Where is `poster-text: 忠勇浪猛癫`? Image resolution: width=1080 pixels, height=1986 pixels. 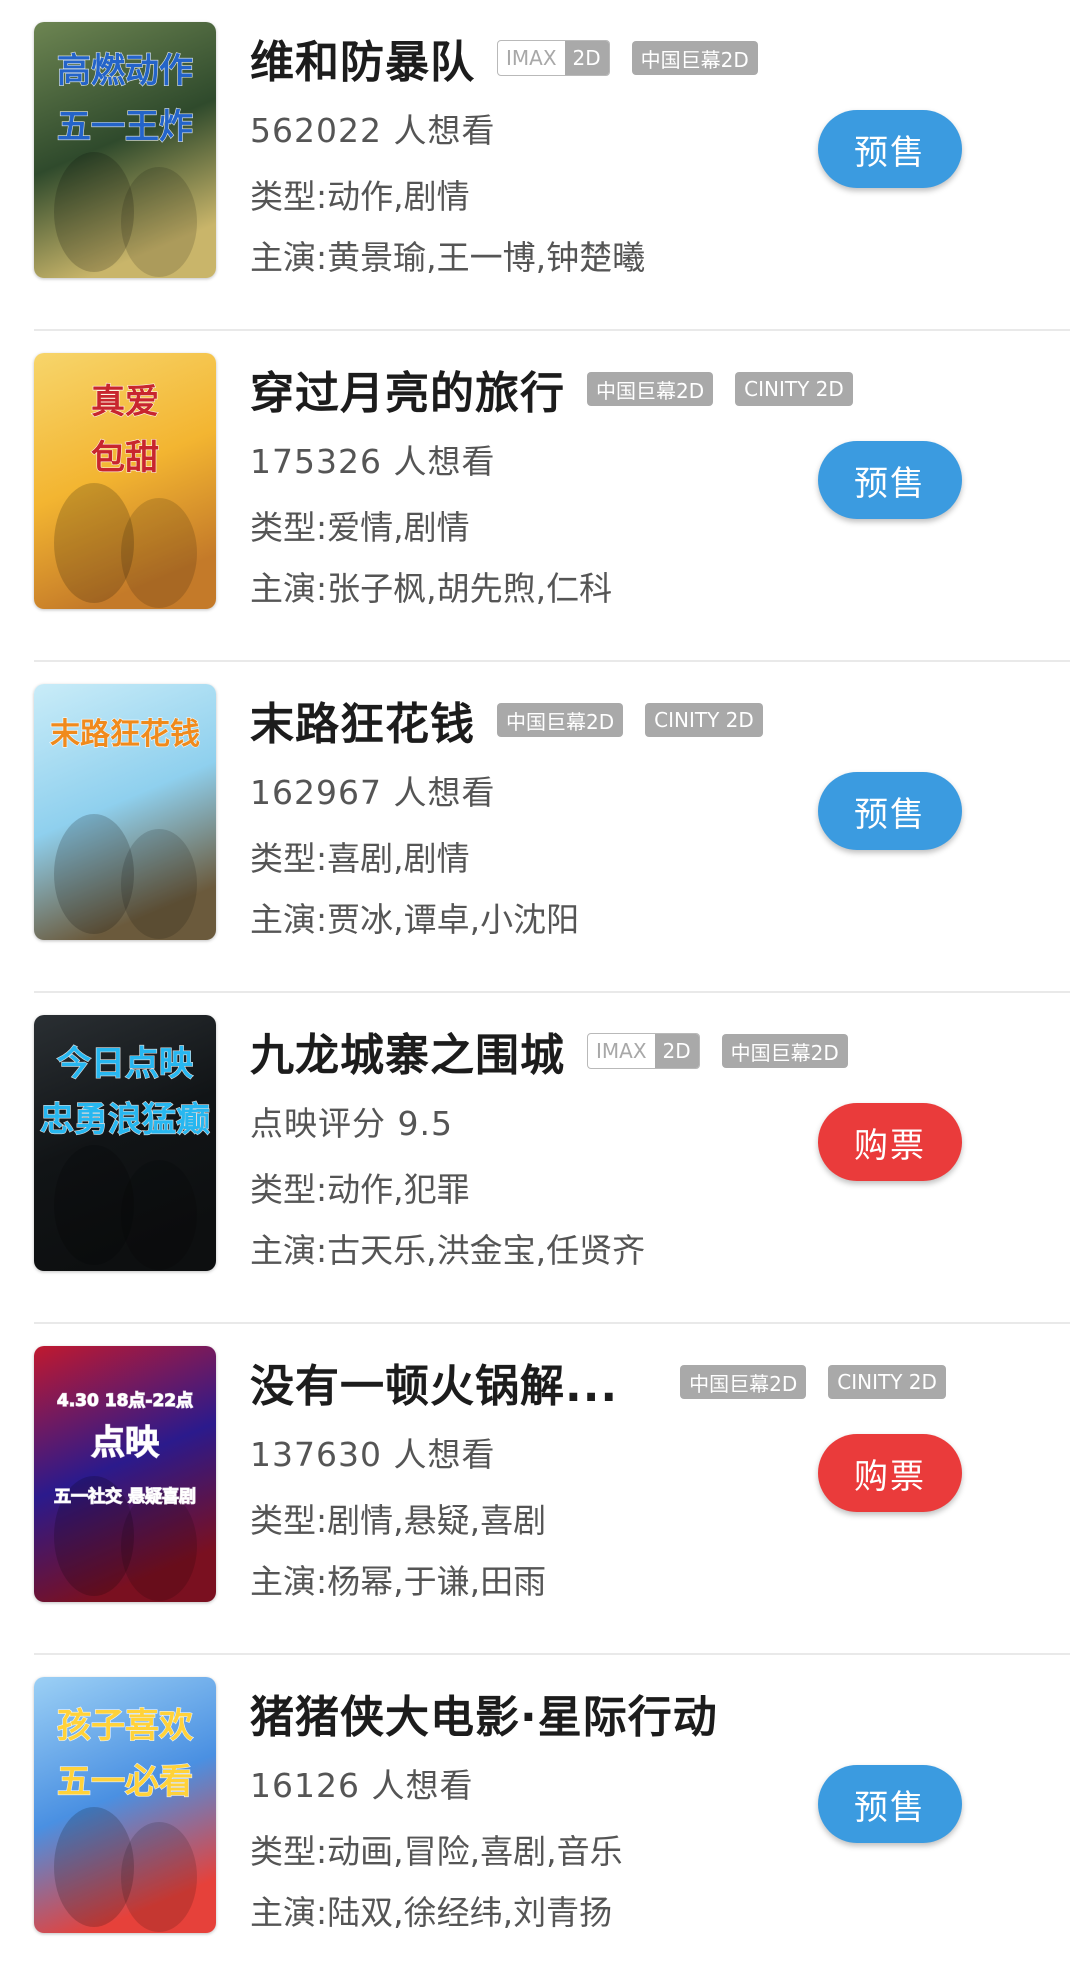 poster-text: 忠勇浪猛癫 is located at coordinates (125, 1120).